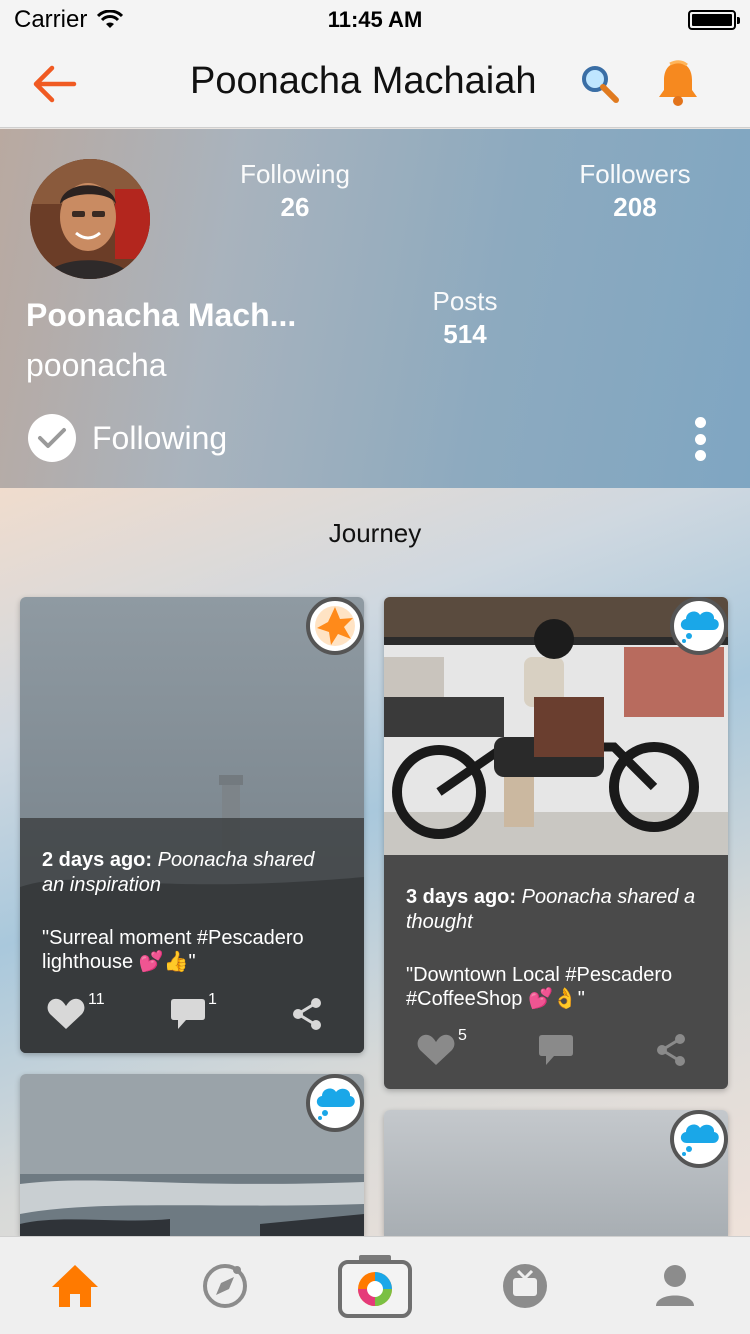 This screenshot has height=1334, width=750. I want to click on tab-bar, so click(375, 1285).